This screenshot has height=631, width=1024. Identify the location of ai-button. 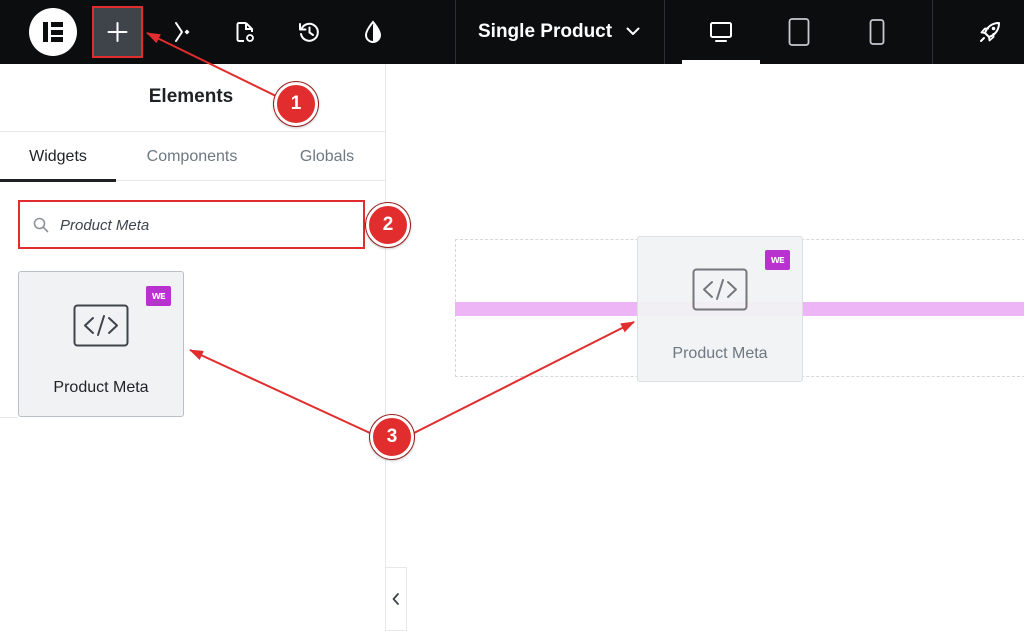
(182, 32).